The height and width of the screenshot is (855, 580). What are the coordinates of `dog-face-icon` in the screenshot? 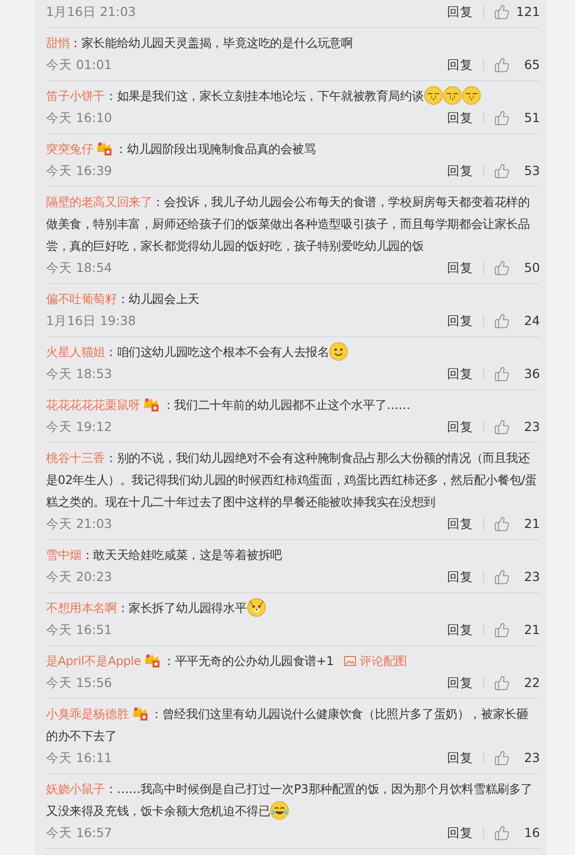 It's located at (256, 607).